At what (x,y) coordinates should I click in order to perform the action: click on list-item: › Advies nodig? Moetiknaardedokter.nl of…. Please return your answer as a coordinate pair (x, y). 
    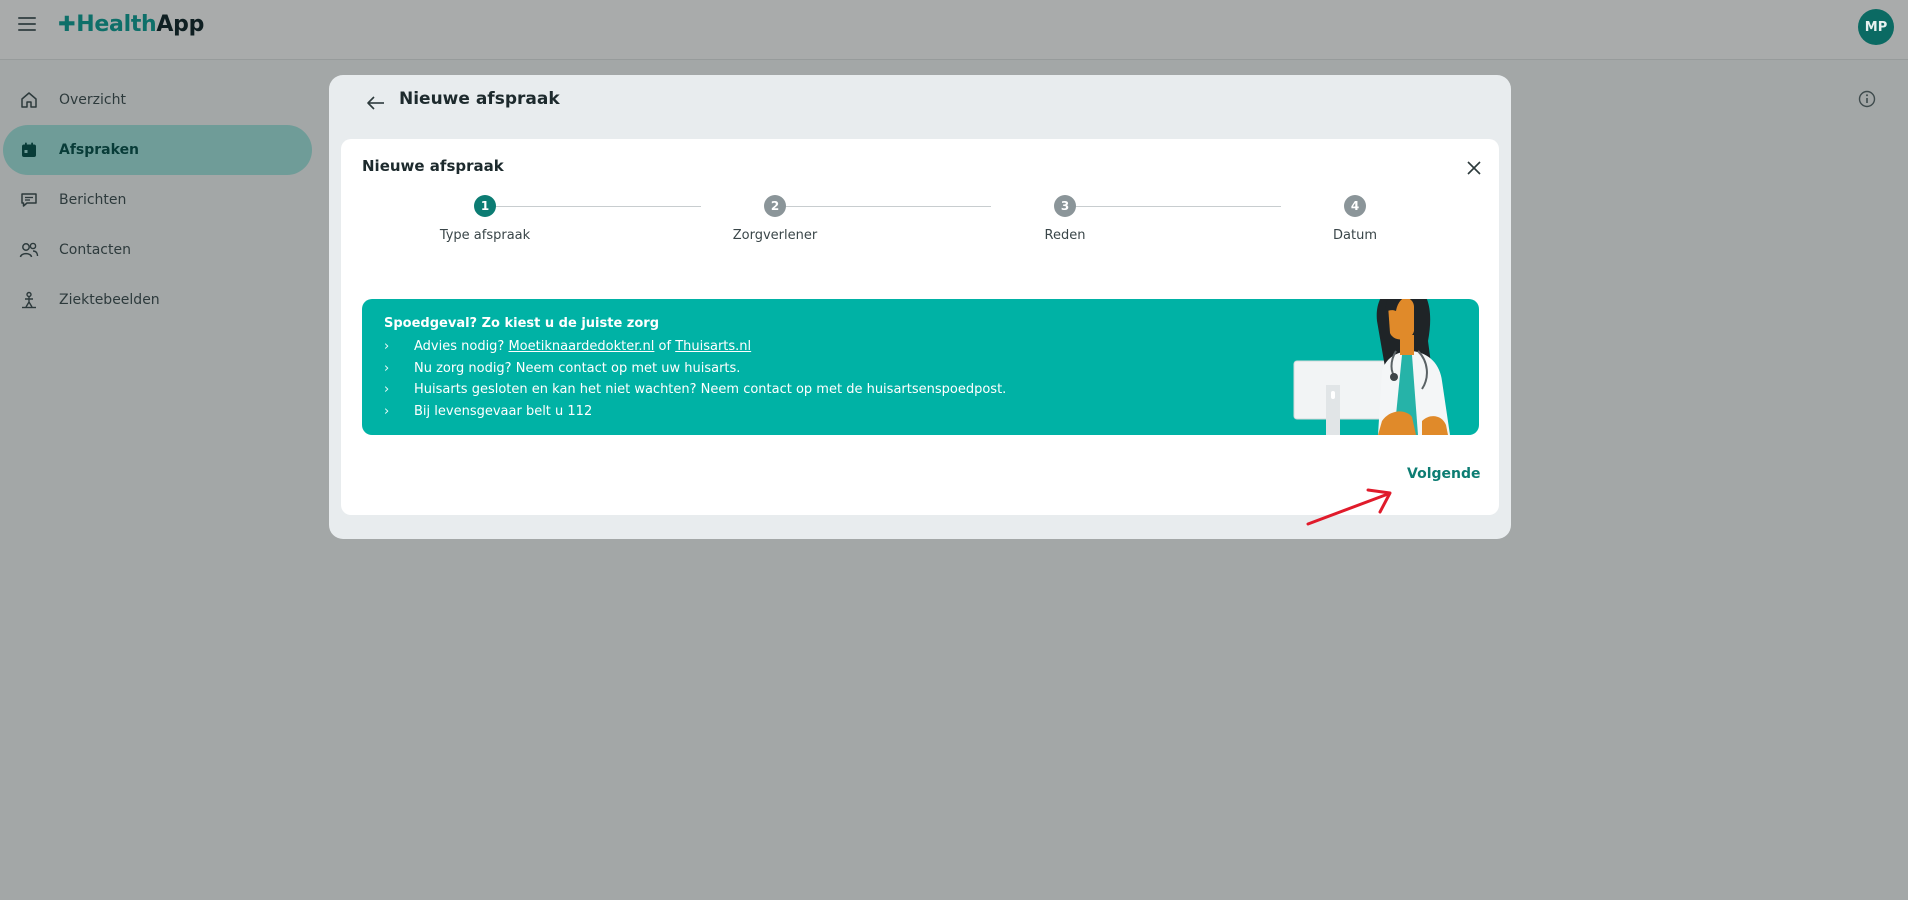
    Looking at the image, I should click on (695, 347).